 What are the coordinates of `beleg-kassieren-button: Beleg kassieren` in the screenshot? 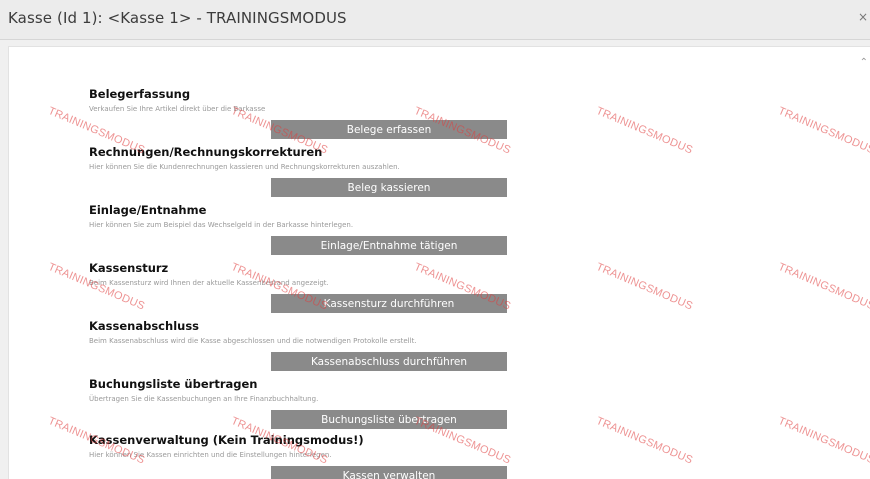 It's located at (389, 187).